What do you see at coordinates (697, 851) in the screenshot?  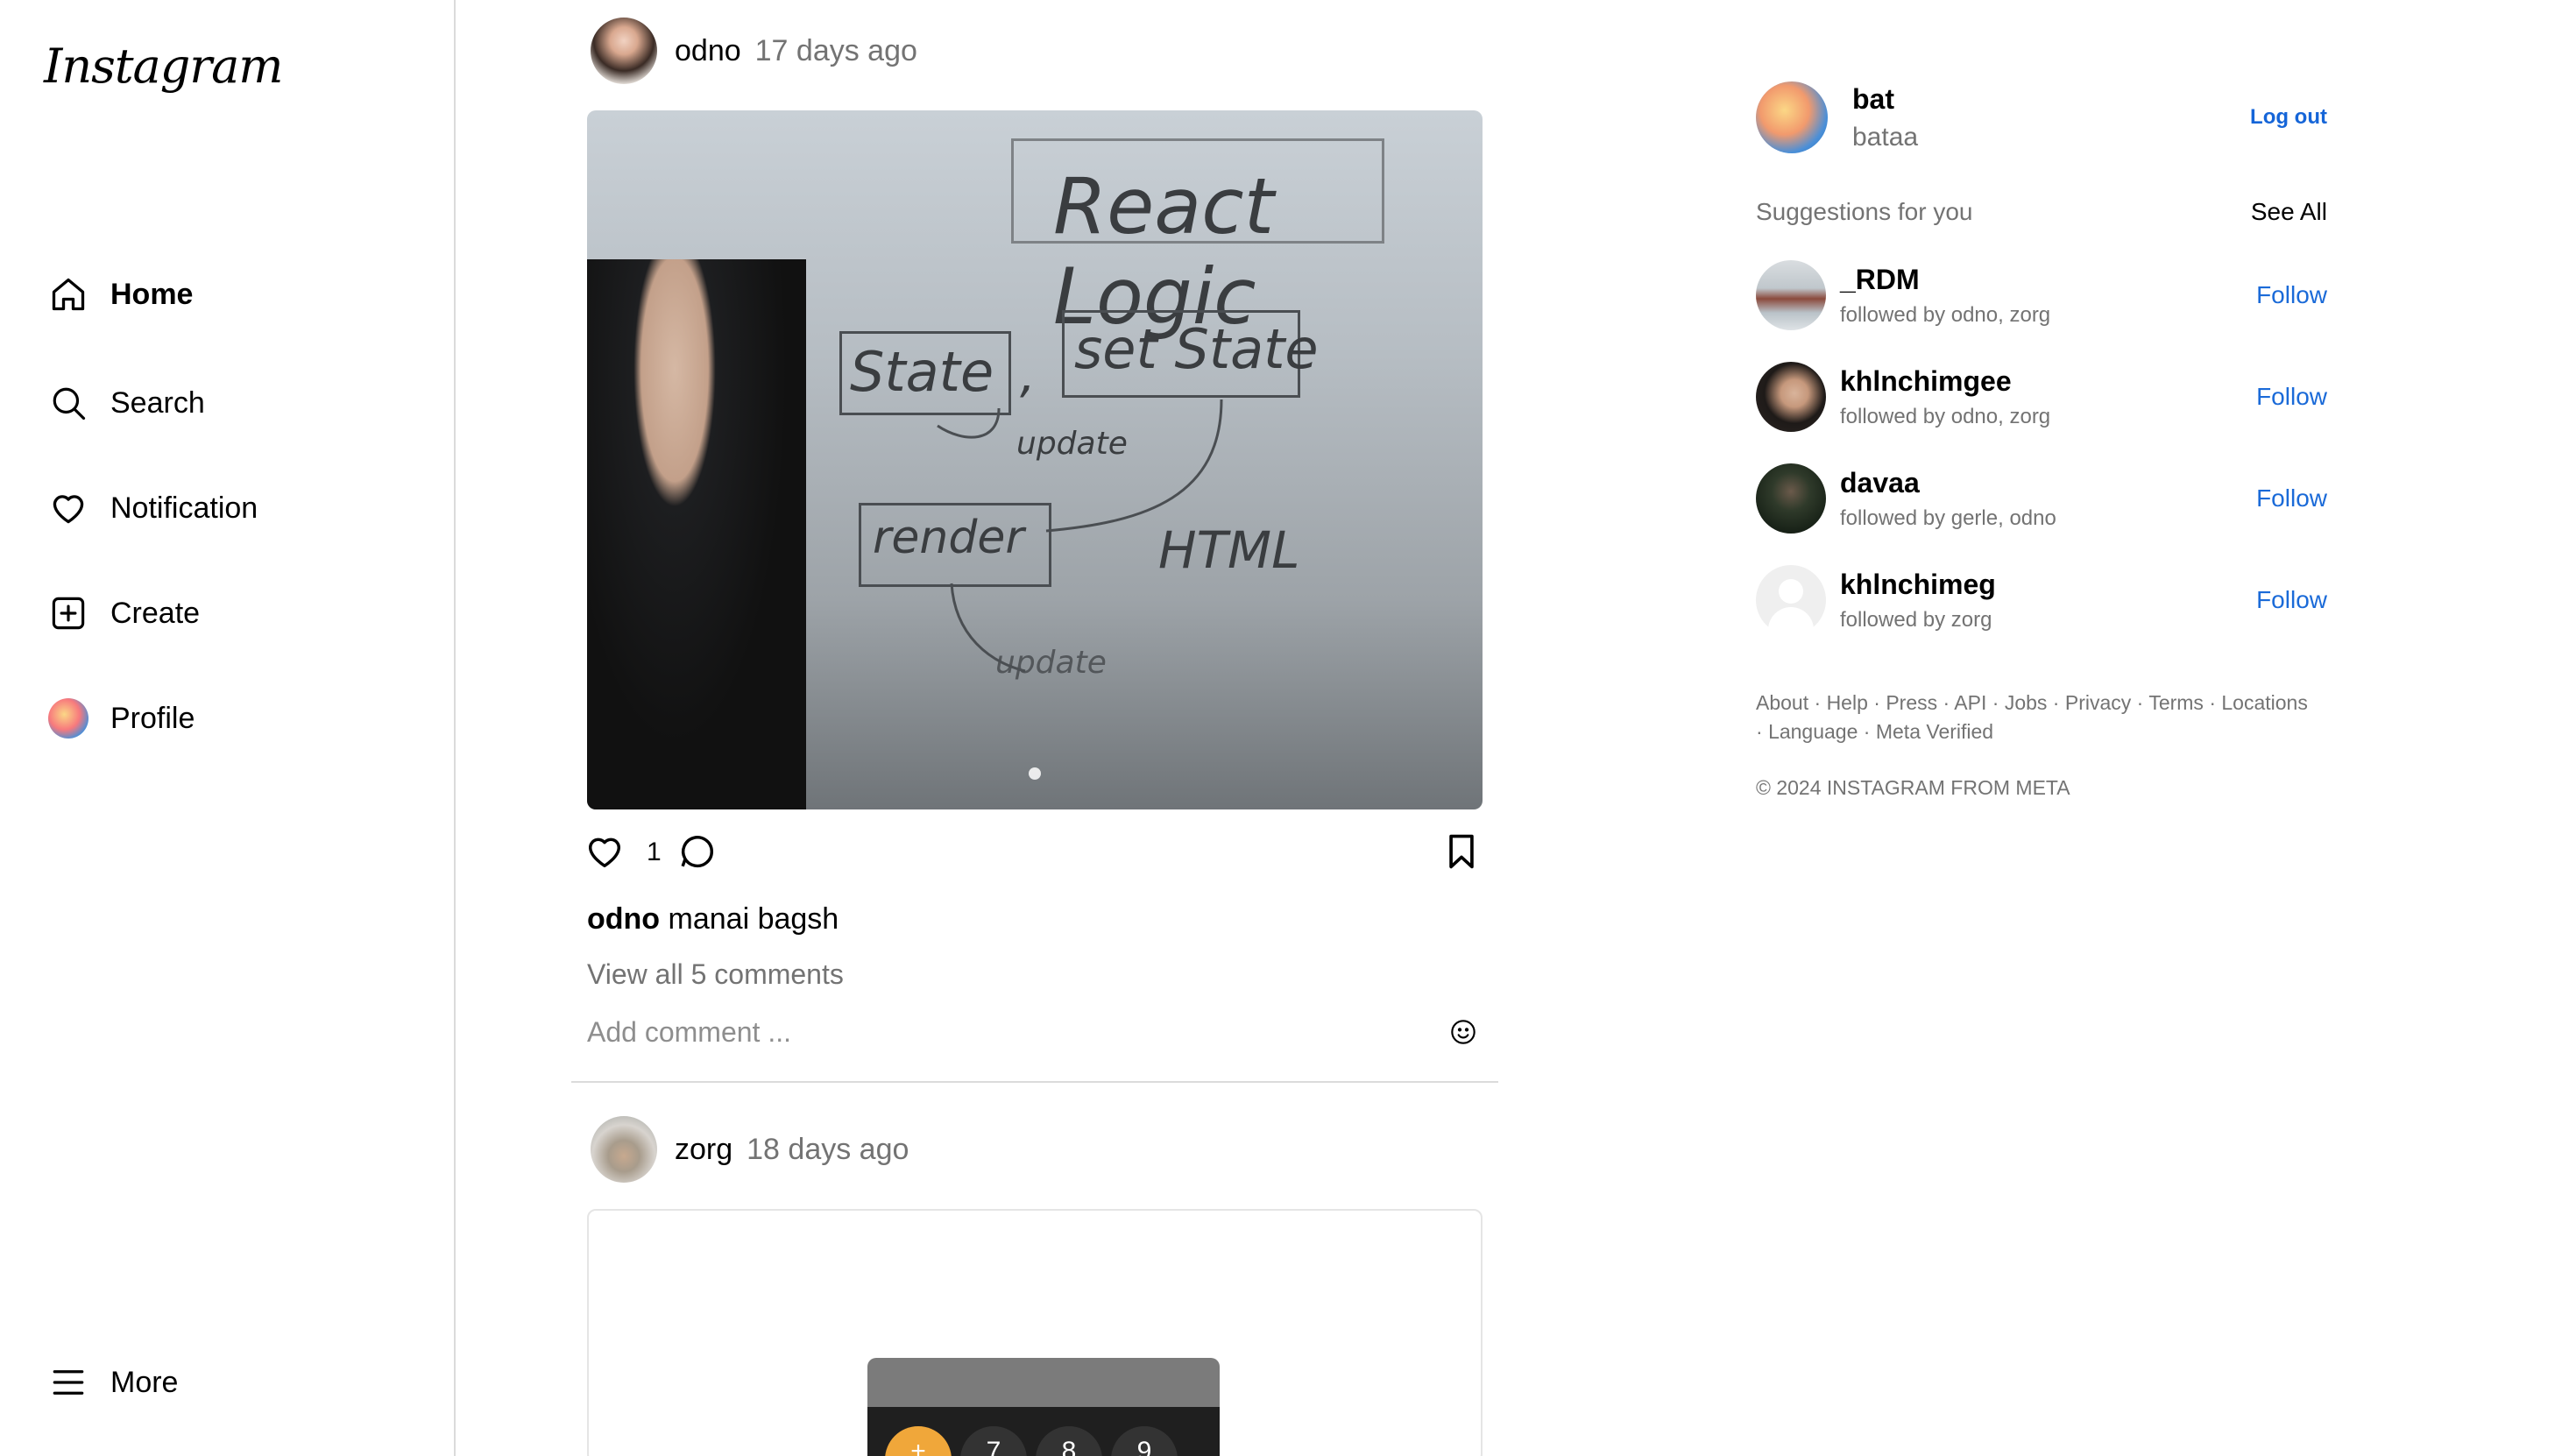 I see `comment-icon` at bounding box center [697, 851].